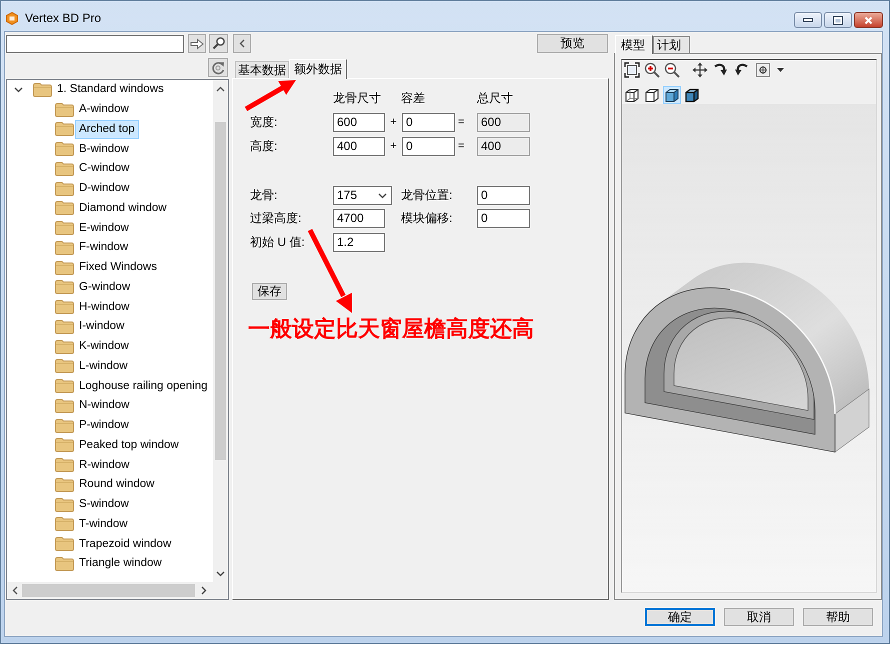  Describe the element at coordinates (277, 242) in the screenshot. I see `field-label: 初始 U 值:` at that location.